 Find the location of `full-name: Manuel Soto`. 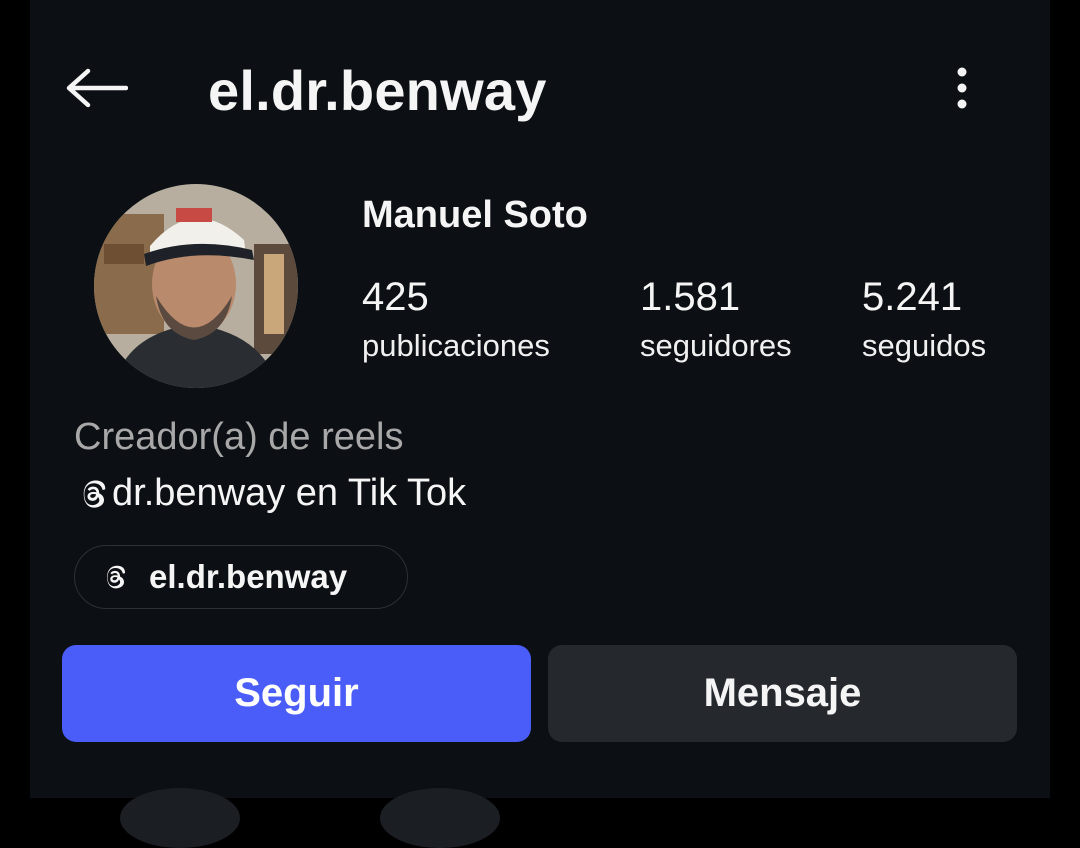

full-name: Manuel Soto is located at coordinates (475, 215).